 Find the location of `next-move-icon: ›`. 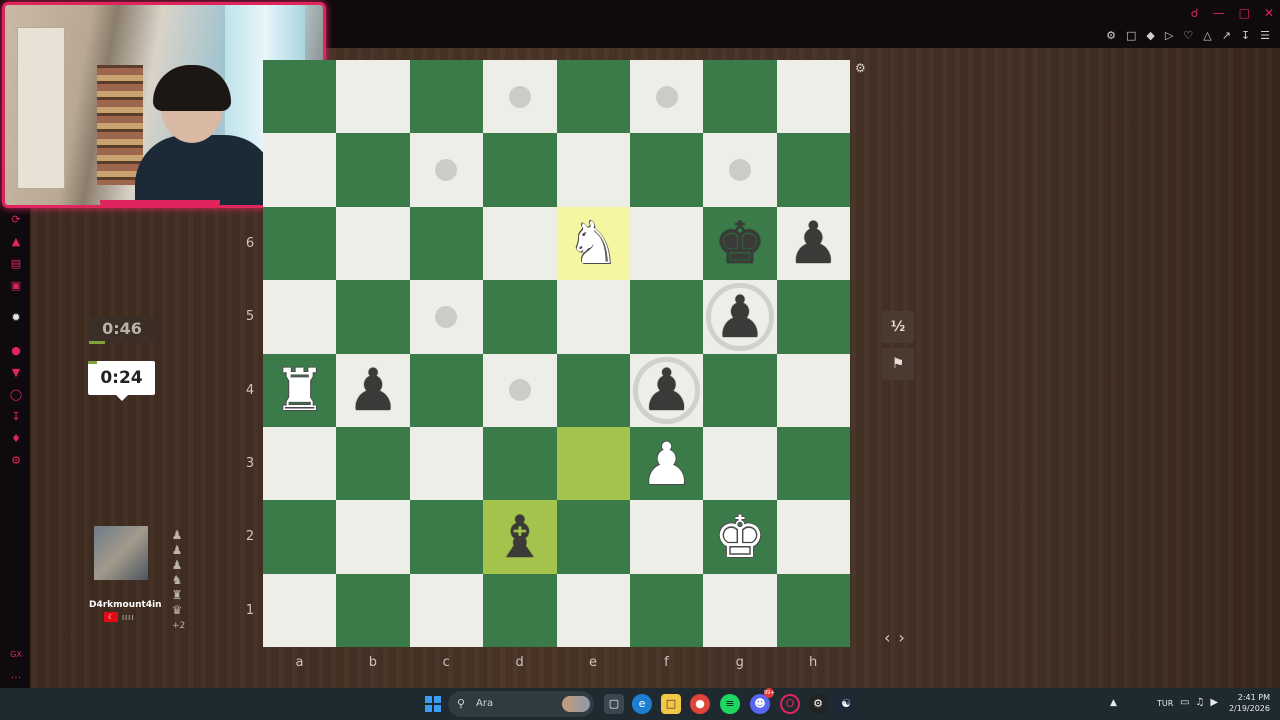

next-move-icon: › is located at coordinates (905, 637).